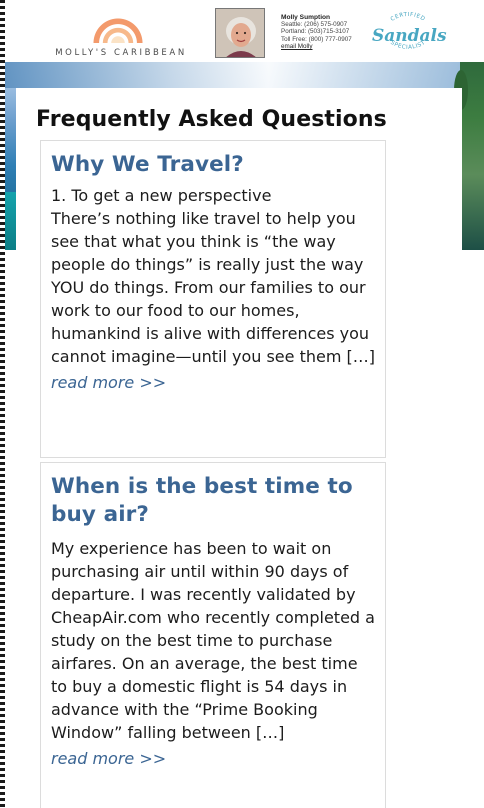 The width and height of the screenshot is (484, 808). What do you see at coordinates (211, 119) in the screenshot?
I see `page-title: Frequently Asked Questions` at bounding box center [211, 119].